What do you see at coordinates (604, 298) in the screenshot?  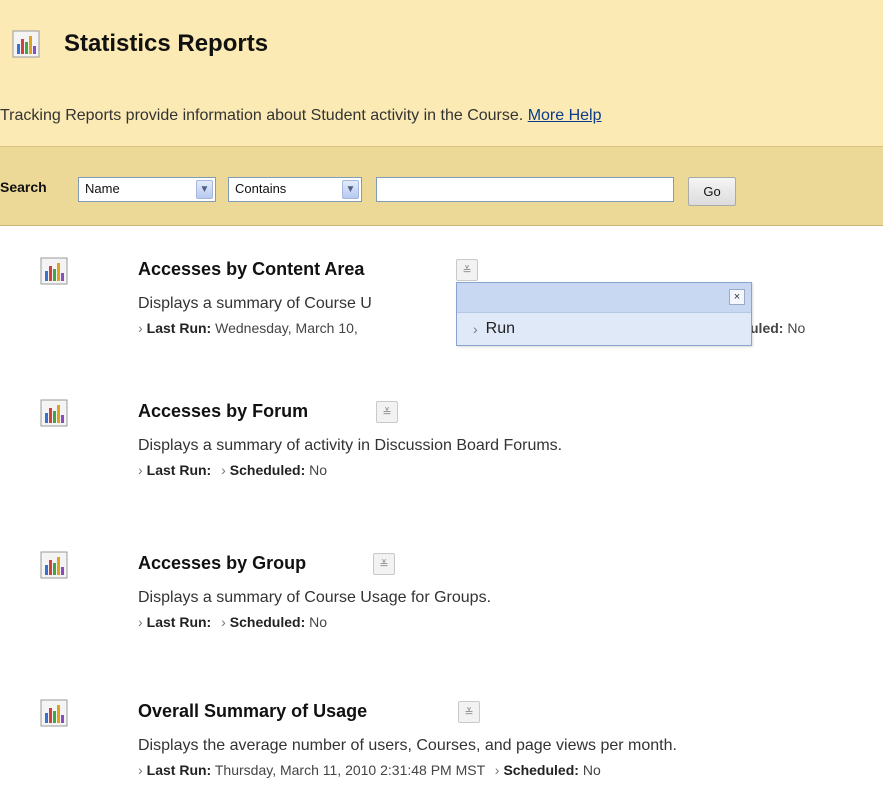 I see `popup-header: ×` at bounding box center [604, 298].